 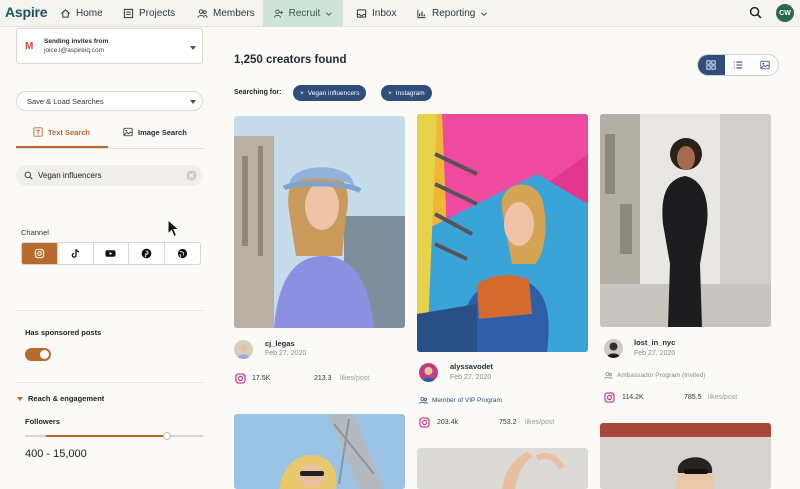 I want to click on nav-inbox-label: Inbox, so click(x=384, y=13).